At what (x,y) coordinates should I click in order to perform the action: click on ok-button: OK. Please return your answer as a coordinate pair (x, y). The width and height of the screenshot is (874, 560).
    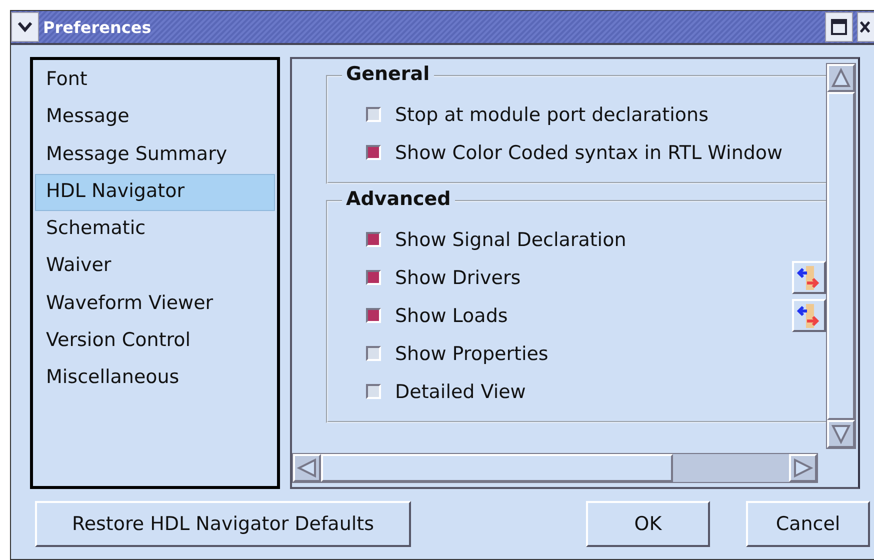
    Looking at the image, I should click on (648, 524).